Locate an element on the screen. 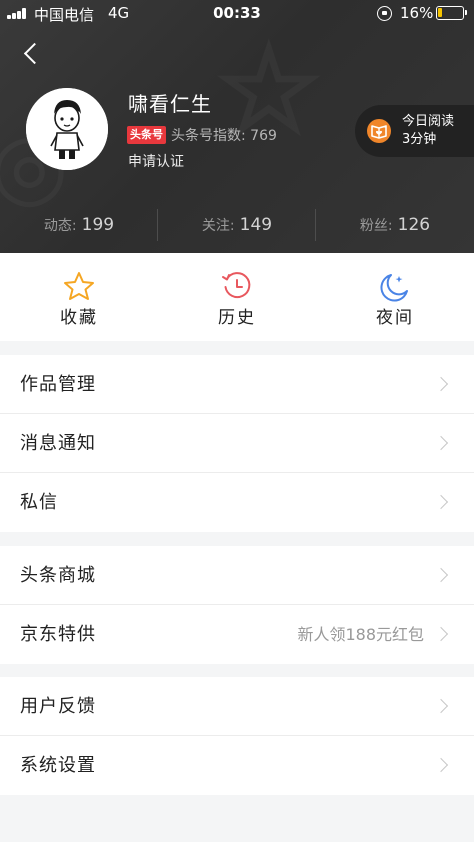 Image resolution: width=474 pixels, height=842 pixels. stat-label: 关注: is located at coordinates (218, 226).